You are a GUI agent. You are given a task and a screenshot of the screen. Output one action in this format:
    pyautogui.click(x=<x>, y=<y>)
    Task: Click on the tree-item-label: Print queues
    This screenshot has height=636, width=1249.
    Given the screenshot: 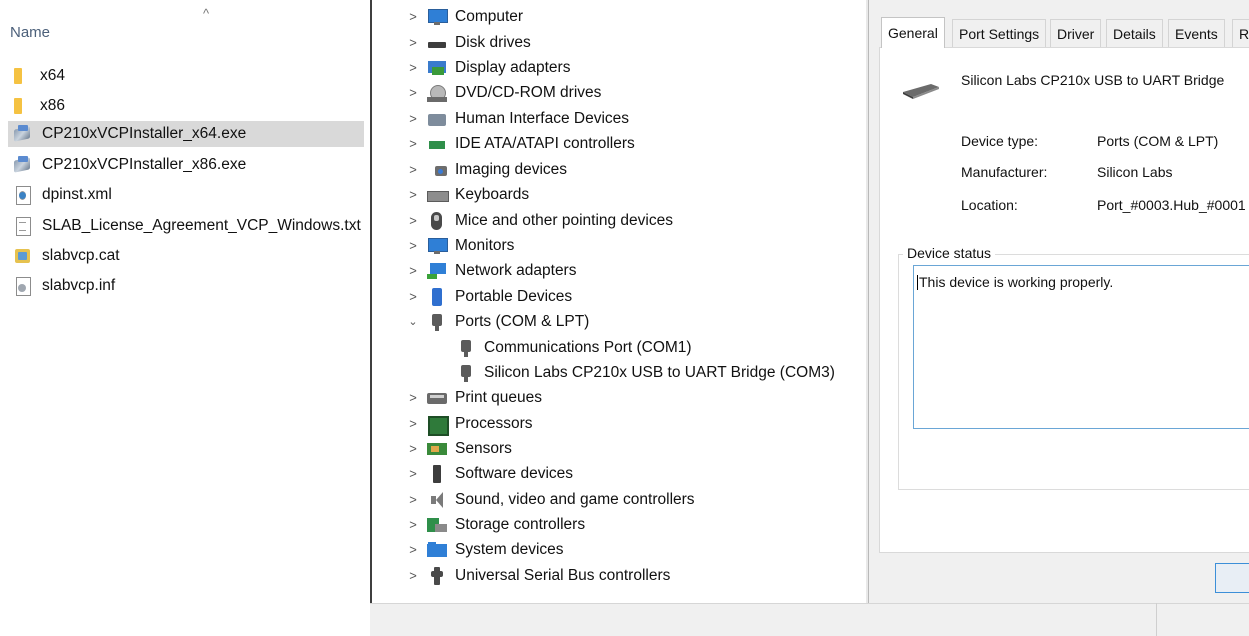 What is the action you would take?
    pyautogui.click(x=499, y=397)
    